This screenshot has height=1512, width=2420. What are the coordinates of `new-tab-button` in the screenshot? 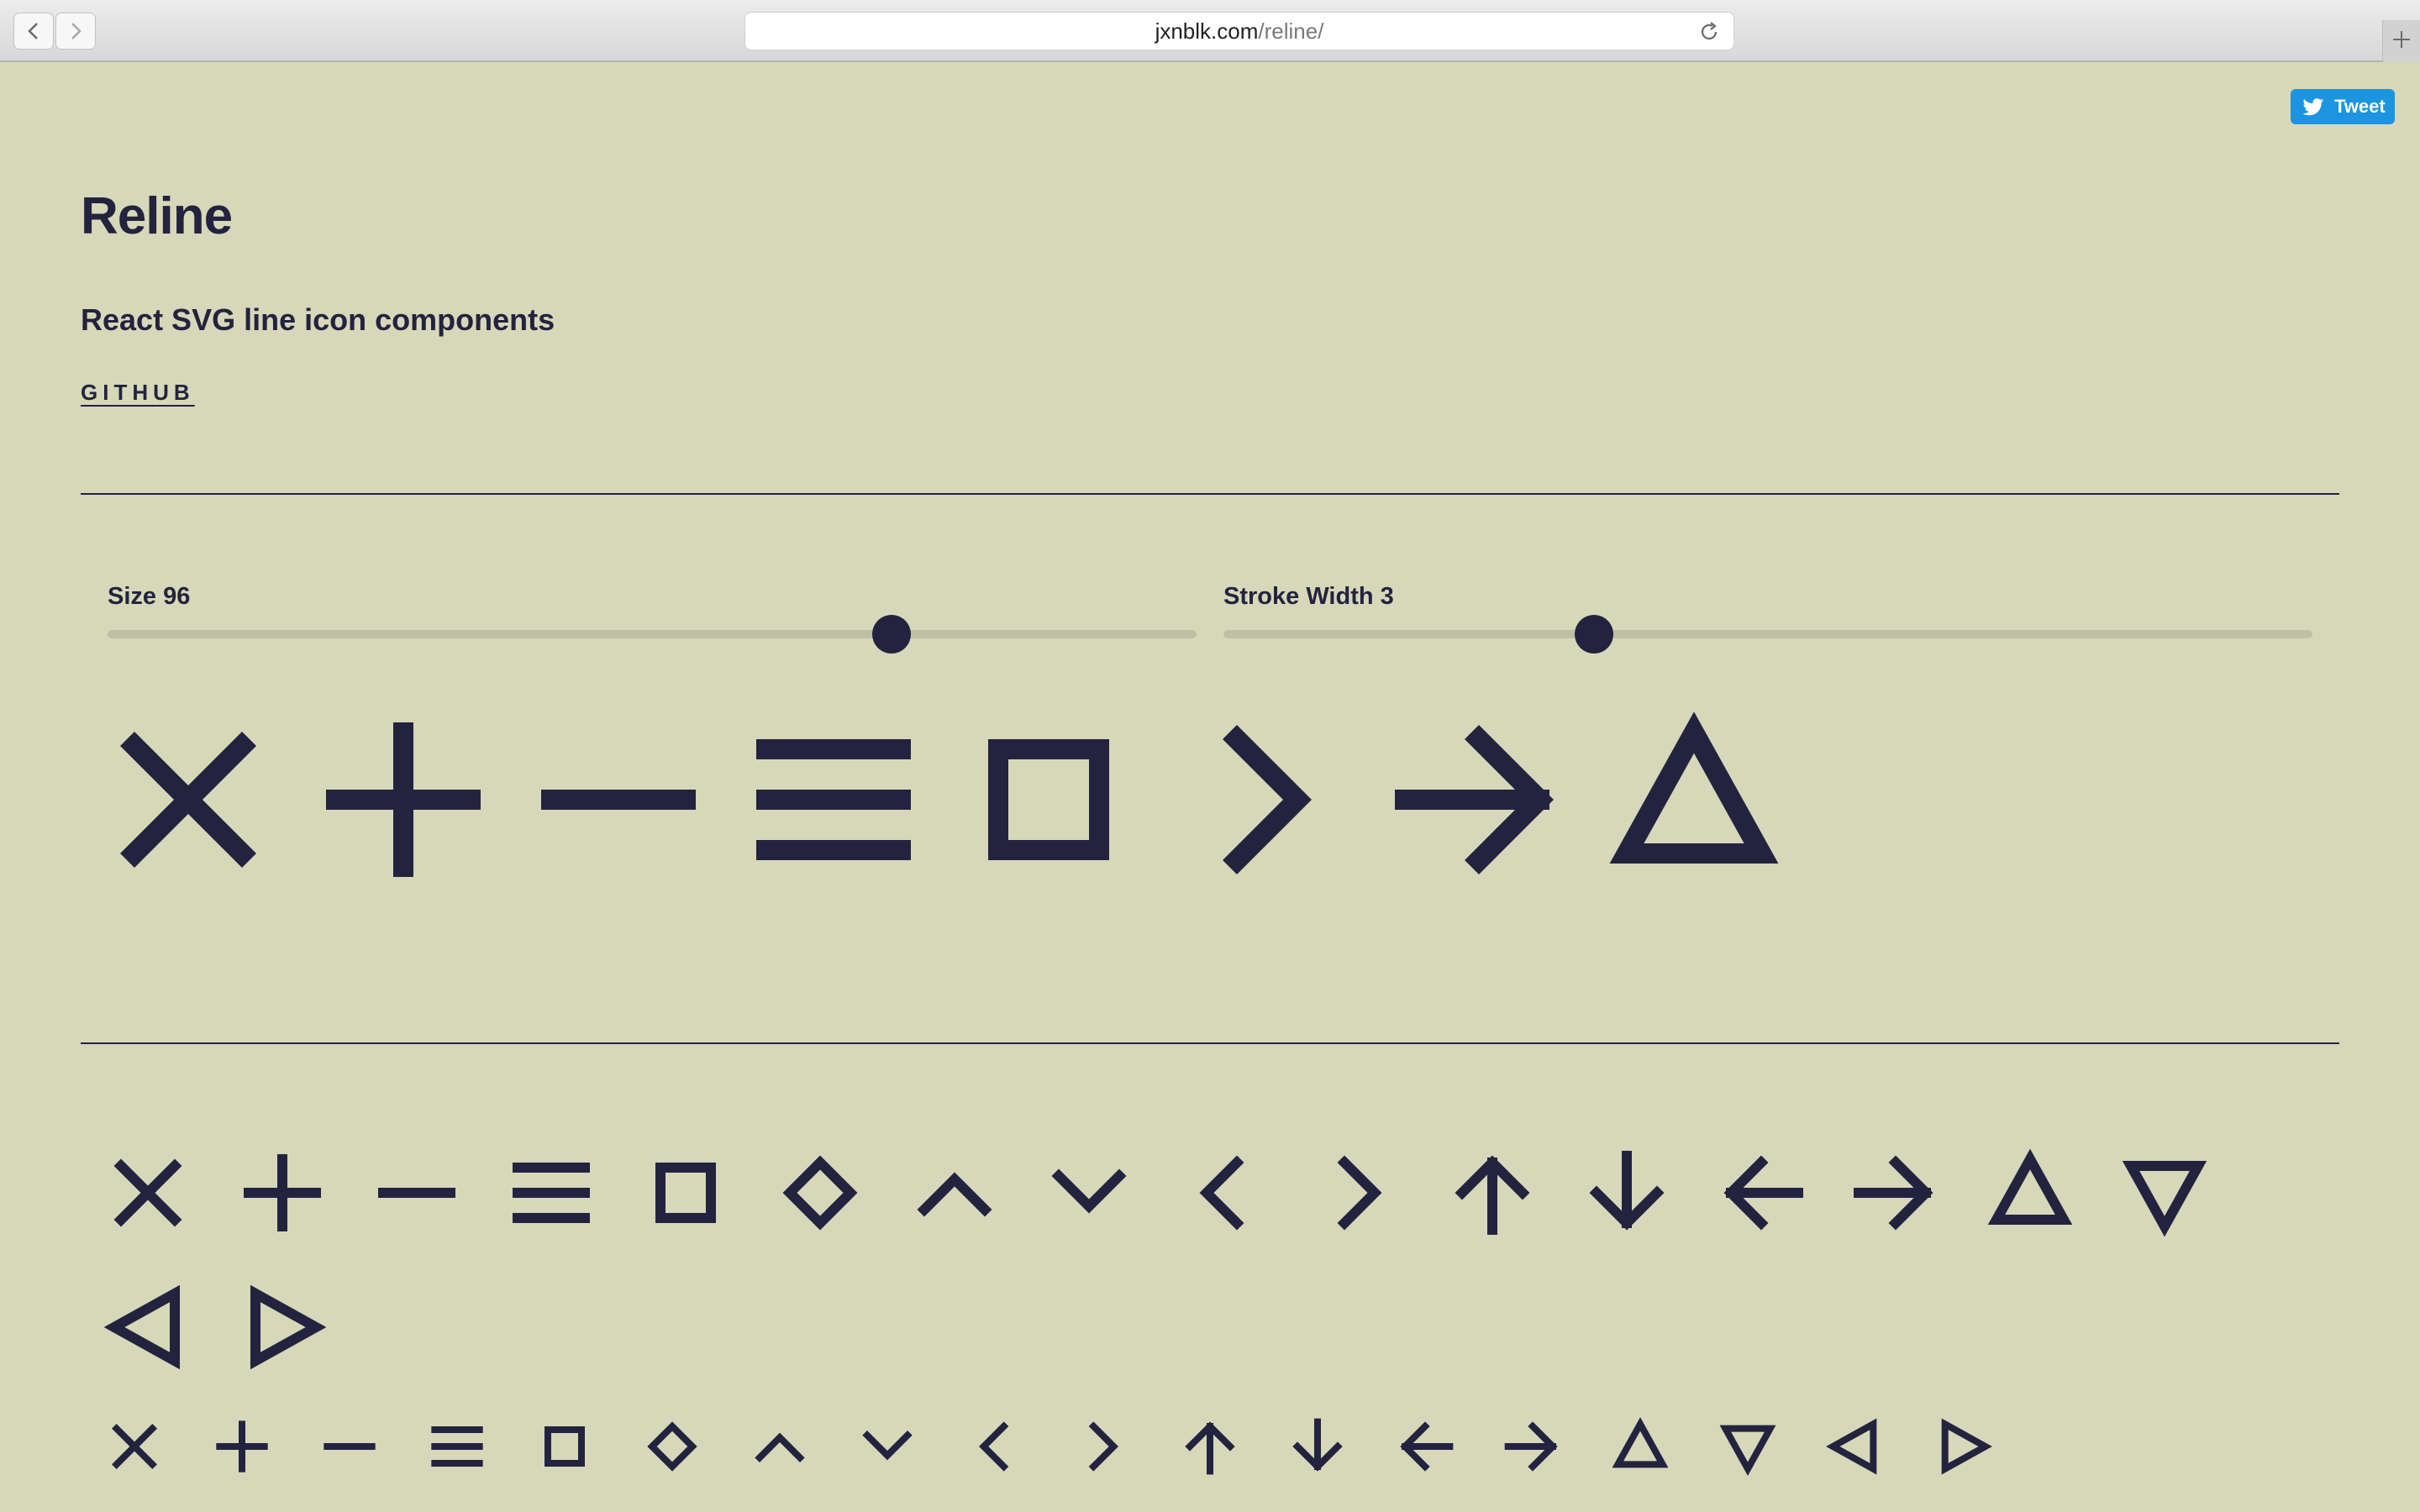 It's located at (2401, 41).